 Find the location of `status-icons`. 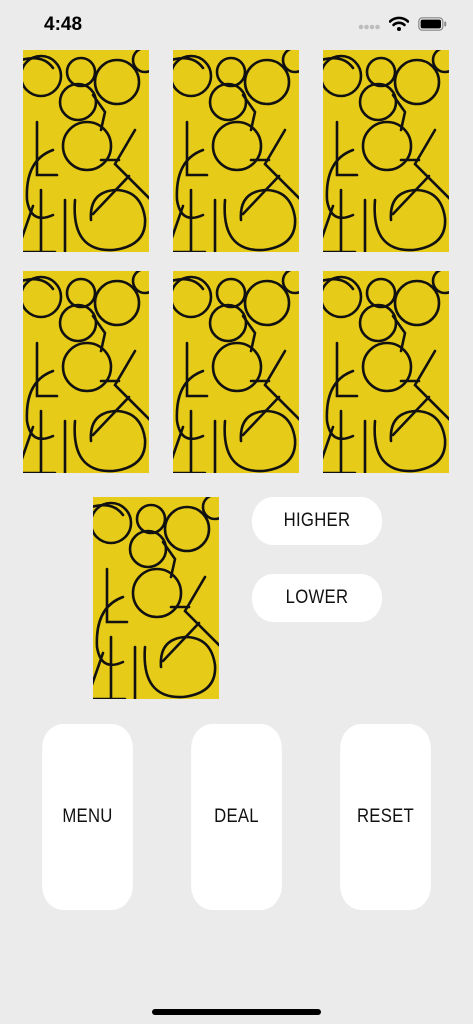

status-icons is located at coordinates (402, 26).